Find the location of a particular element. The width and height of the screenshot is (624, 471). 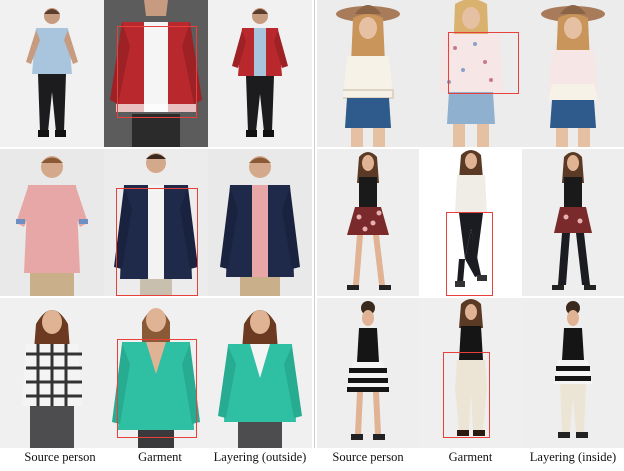

left-row2-garment-highlight-box is located at coordinates (157, 242).